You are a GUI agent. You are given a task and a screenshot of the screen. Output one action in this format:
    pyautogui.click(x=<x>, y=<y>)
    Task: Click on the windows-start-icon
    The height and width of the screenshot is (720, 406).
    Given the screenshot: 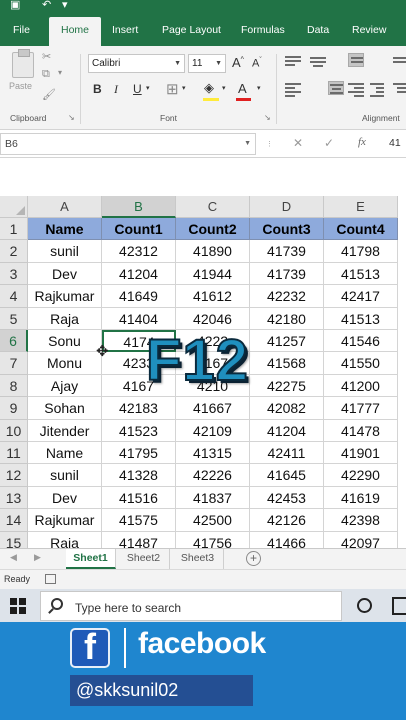 What is the action you would take?
    pyautogui.click(x=18, y=606)
    